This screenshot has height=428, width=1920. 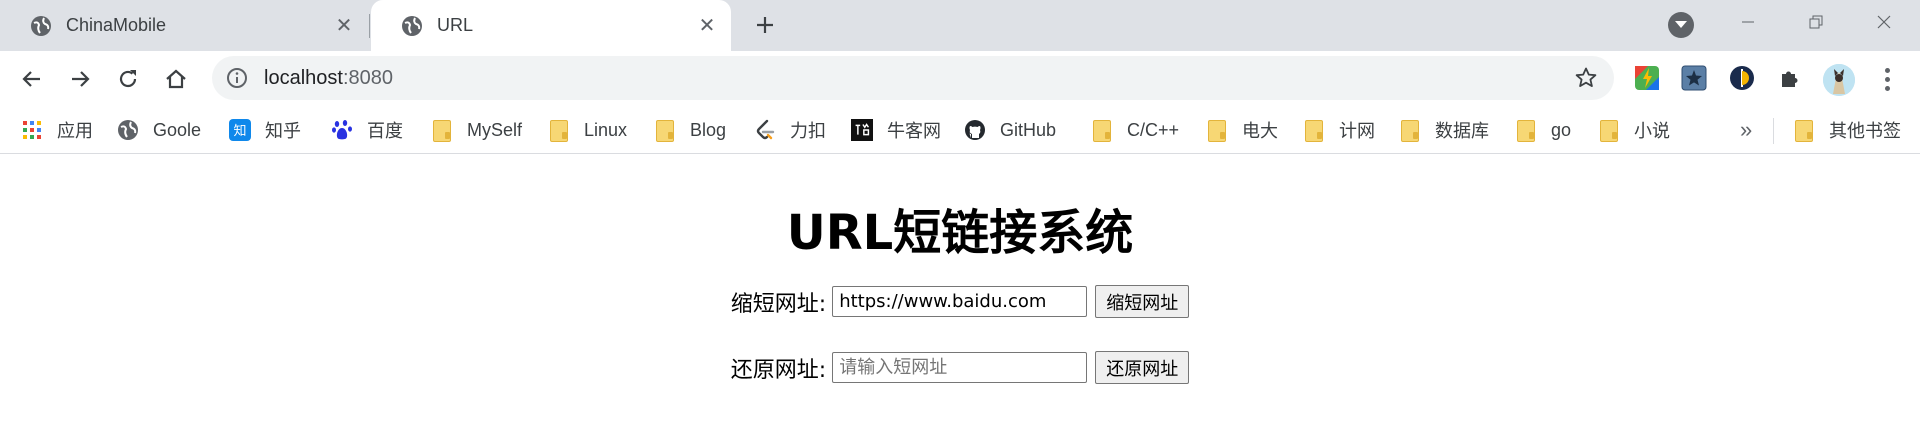 I want to click on bookmark-label: go, so click(x=1561, y=129).